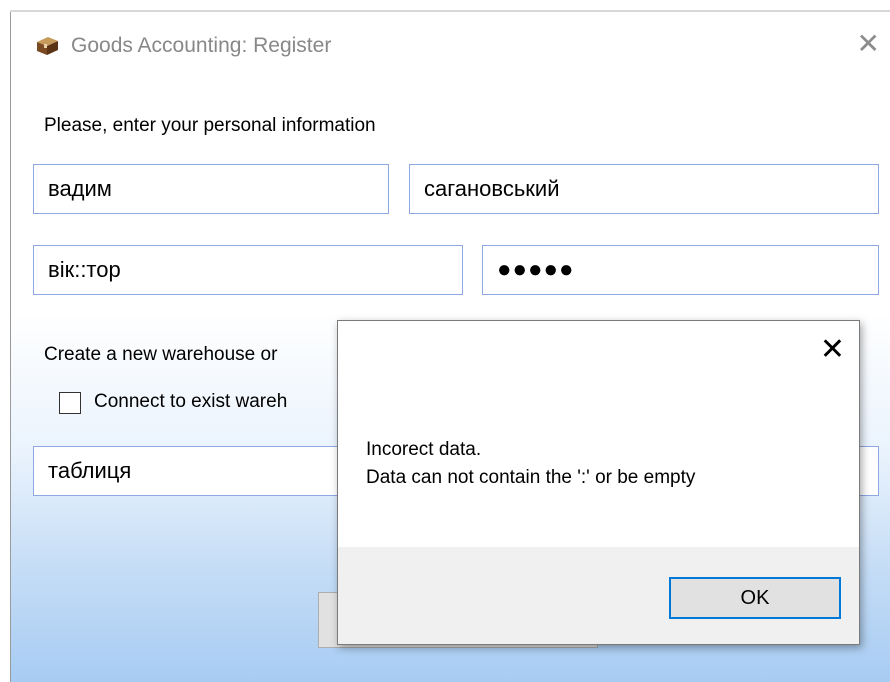 The width and height of the screenshot is (890, 682). What do you see at coordinates (868, 44) in the screenshot?
I see `close-icon: ✕` at bounding box center [868, 44].